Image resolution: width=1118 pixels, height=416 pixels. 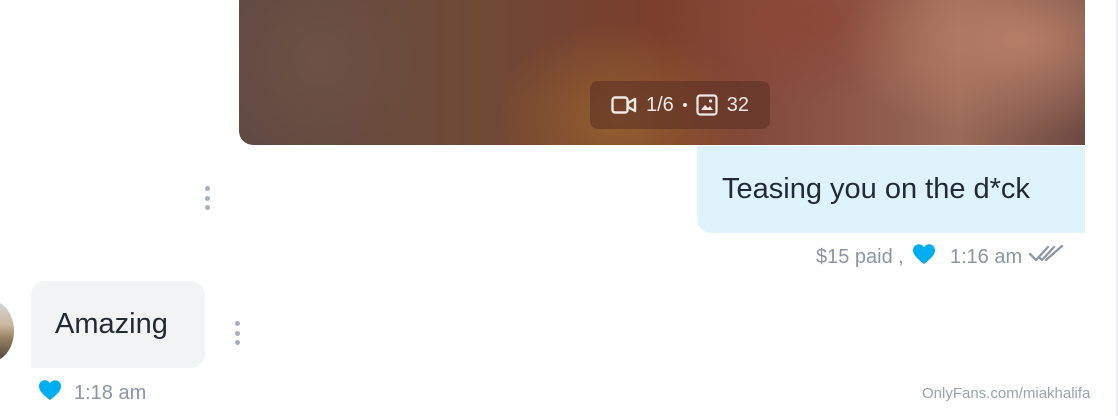 I want to click on incoming-message-bubble: Amazing, so click(x=118, y=324).